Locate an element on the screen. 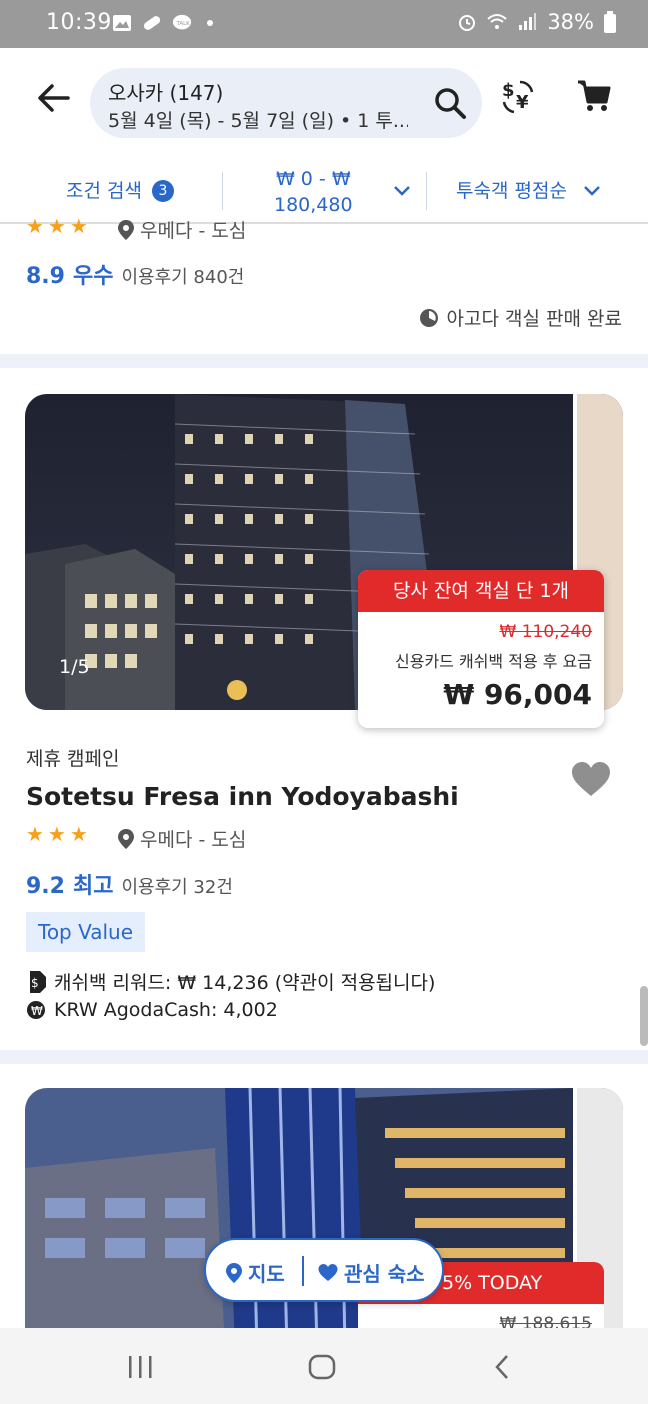 The height and width of the screenshot is (1404, 648). hotel-location: 우메다 - 도심 is located at coordinates (182, 838).